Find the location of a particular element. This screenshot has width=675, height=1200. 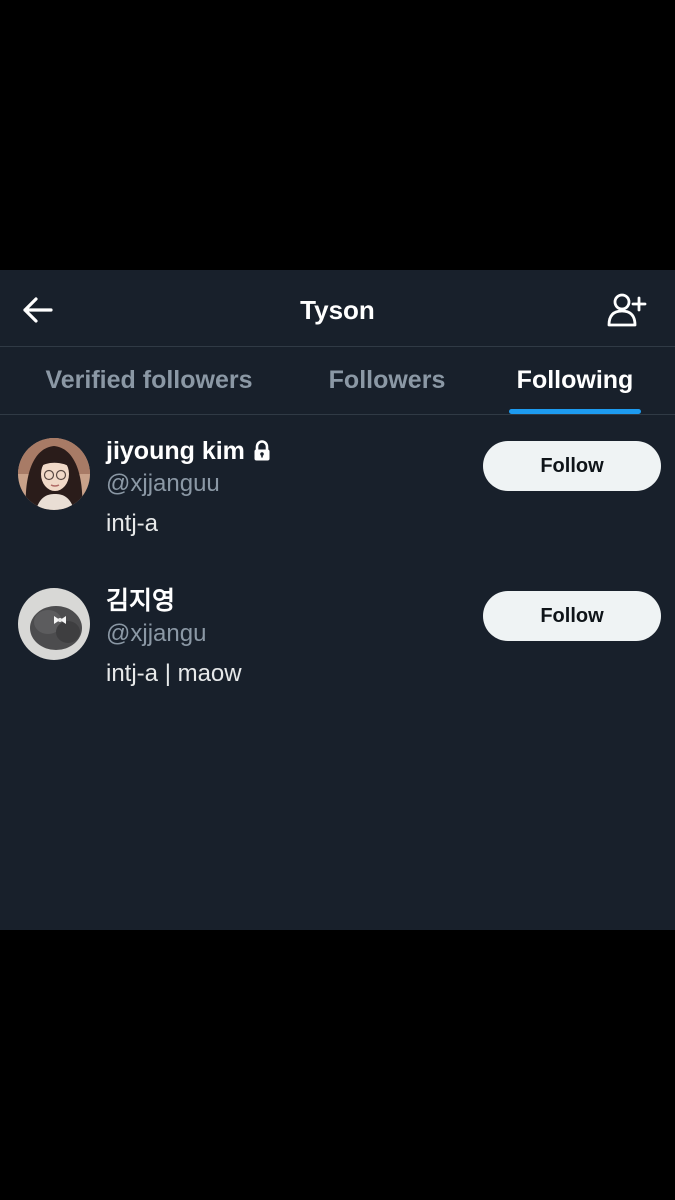

user-name-text: 김지영 is located at coordinates (141, 601).